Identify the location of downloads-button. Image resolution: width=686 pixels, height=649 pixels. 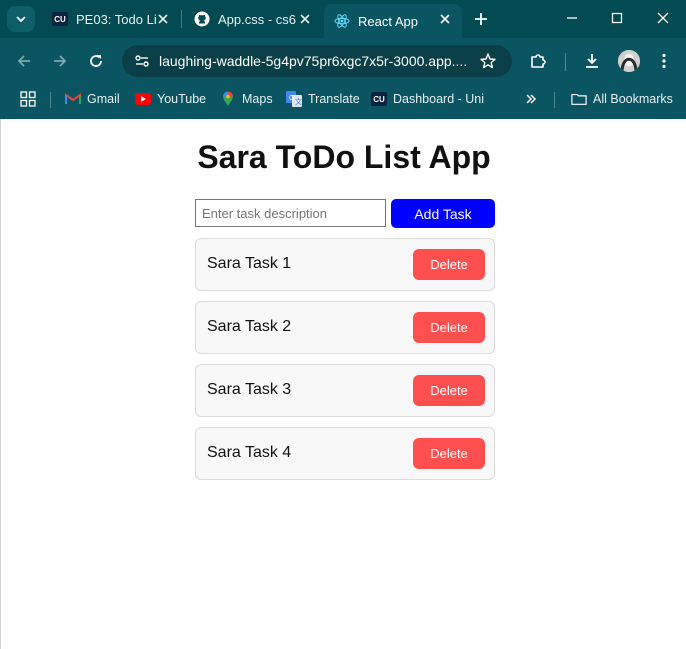
(592, 61).